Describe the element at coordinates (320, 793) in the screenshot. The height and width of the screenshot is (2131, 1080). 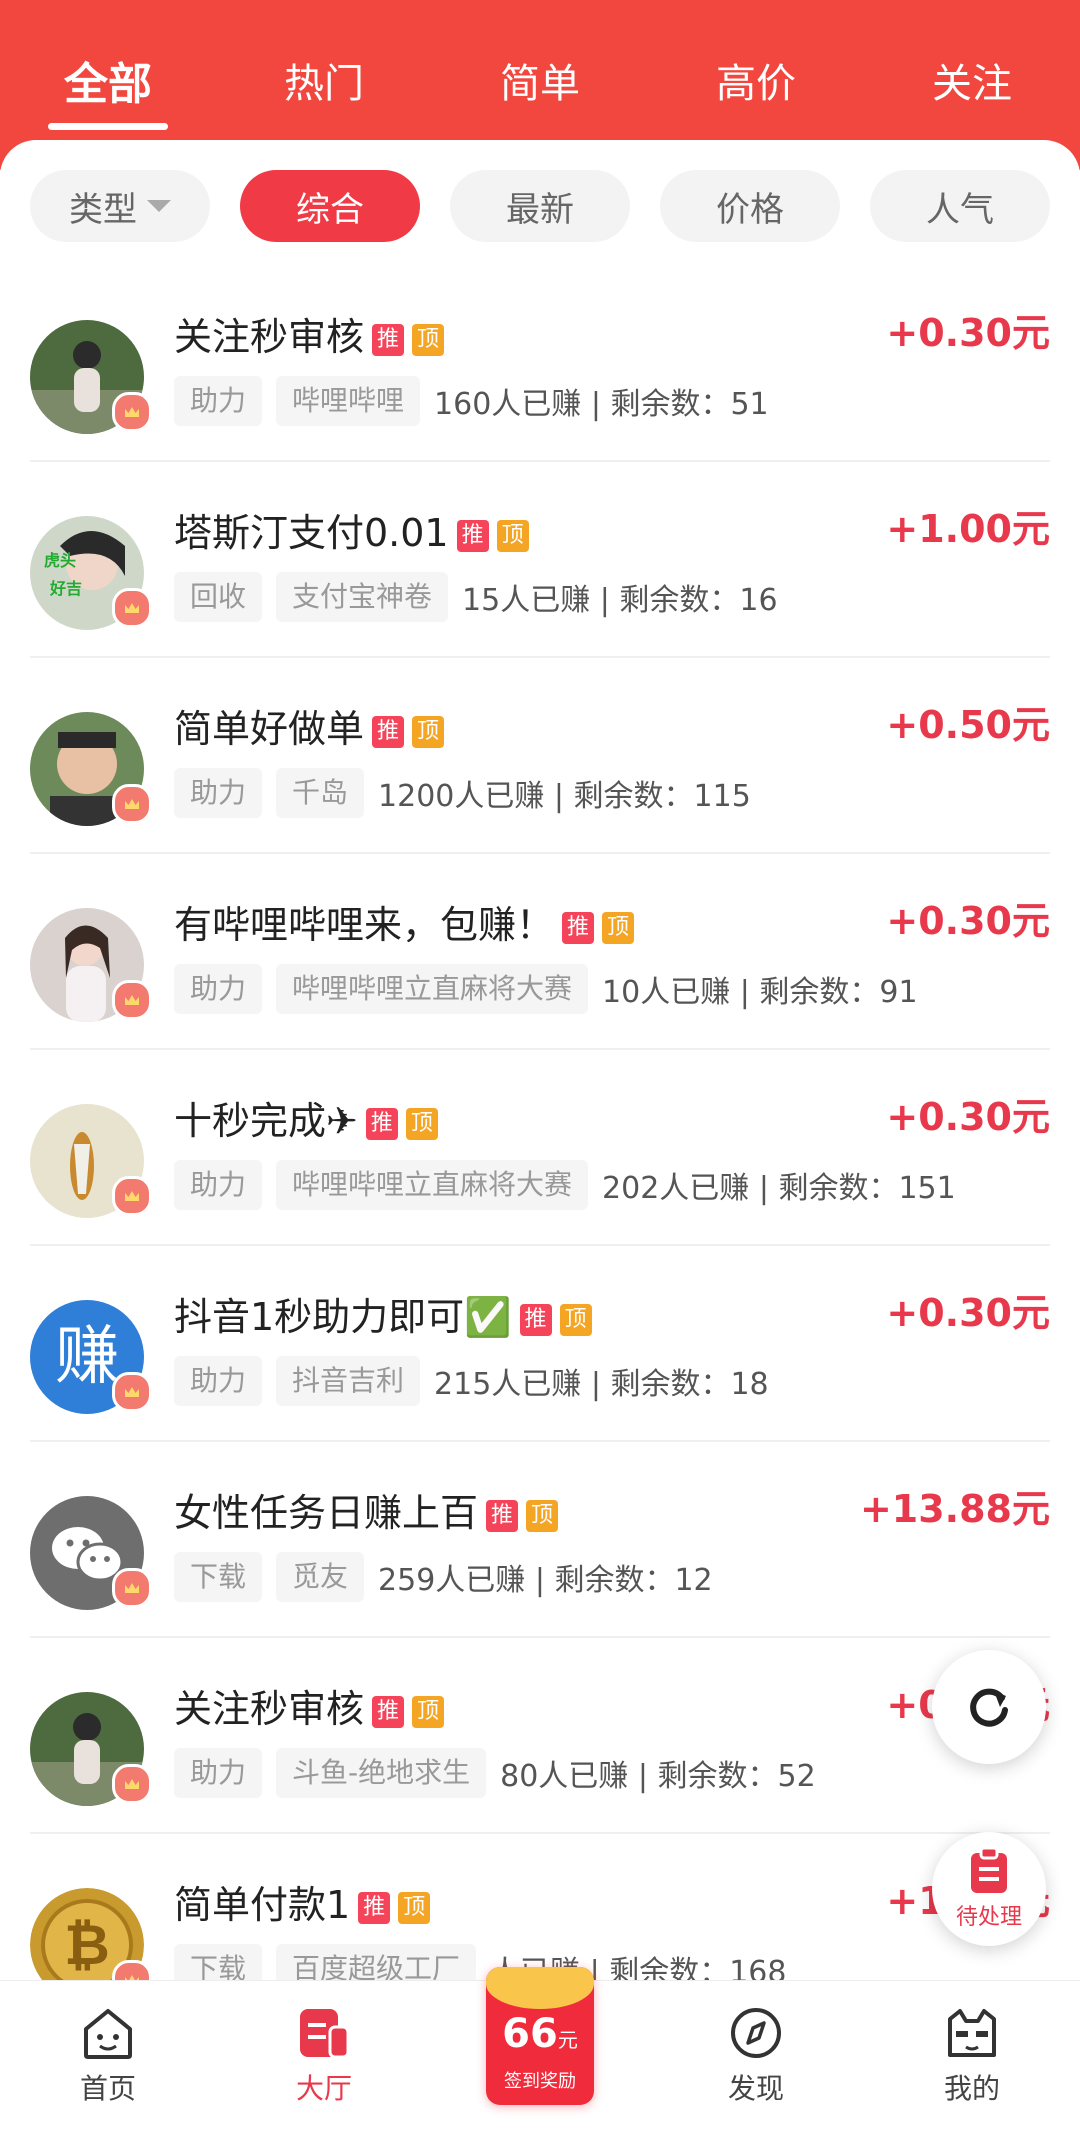
I see `task-platform-tag: 千岛` at that location.